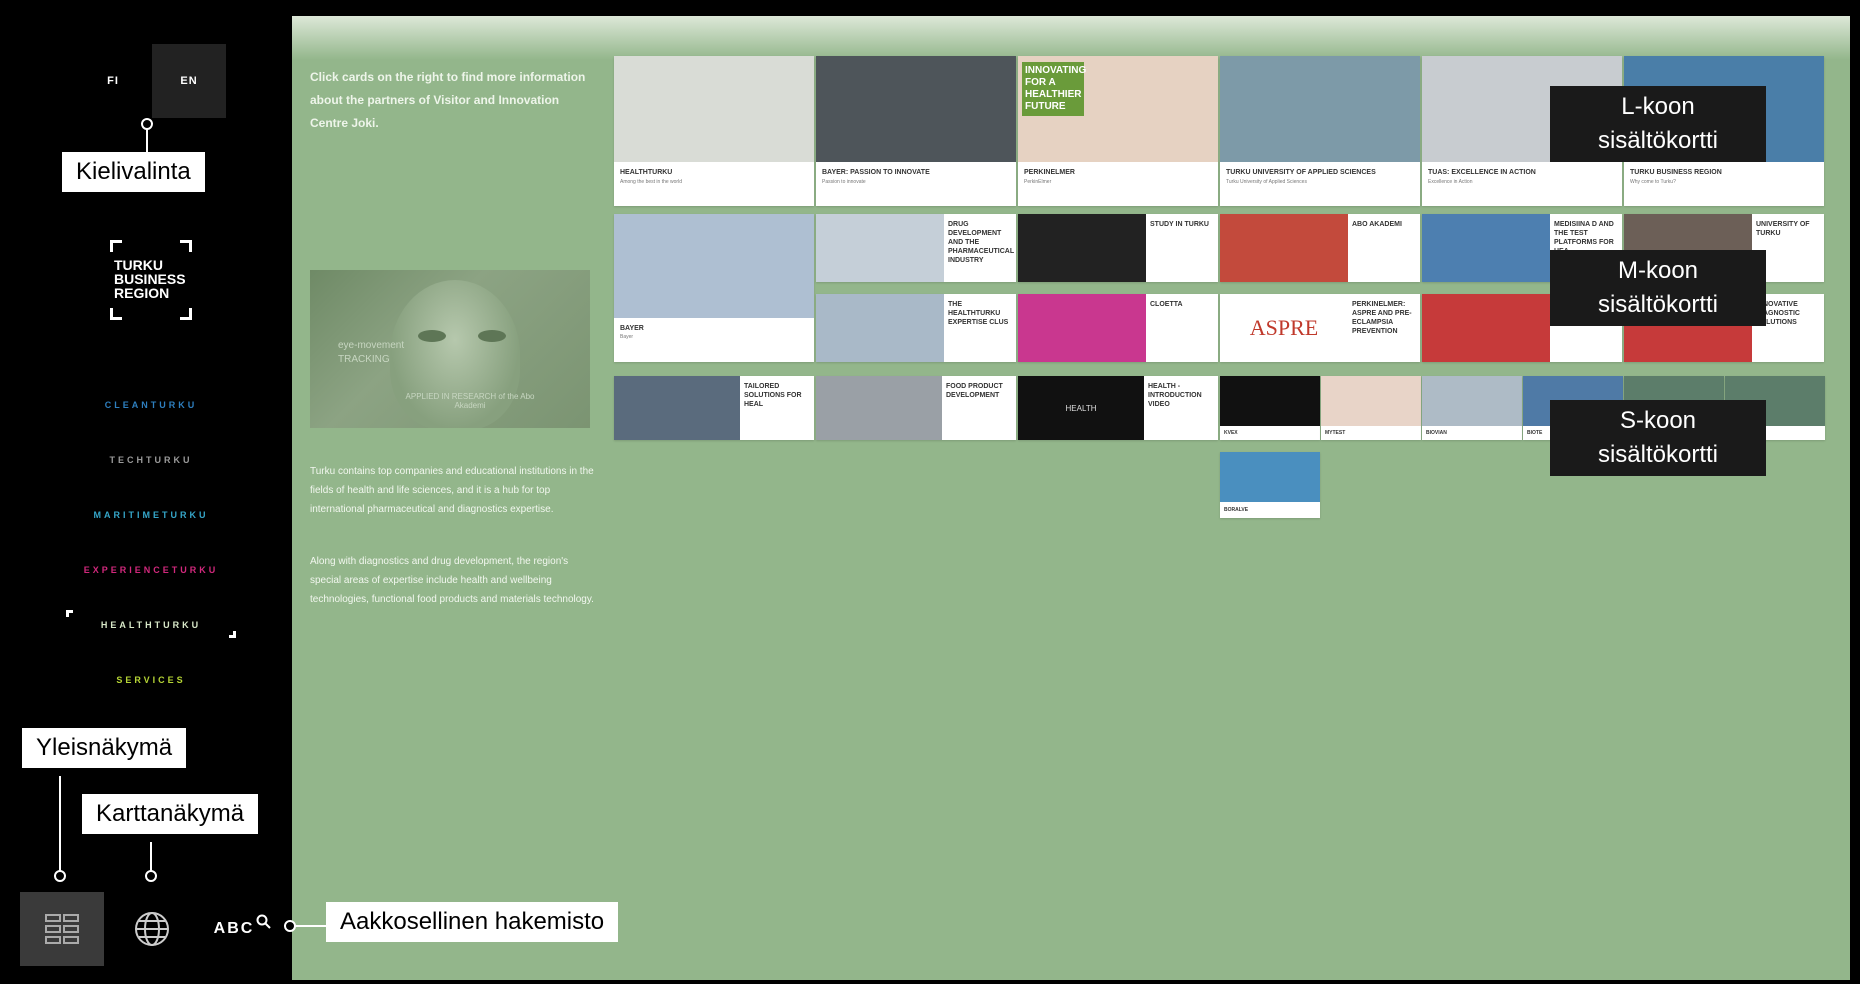 The width and height of the screenshot is (1872, 984). What do you see at coordinates (470, 401) in the screenshot?
I see `video-caption: APPLIED IN RESEARCH of the Abo Akademi` at bounding box center [470, 401].